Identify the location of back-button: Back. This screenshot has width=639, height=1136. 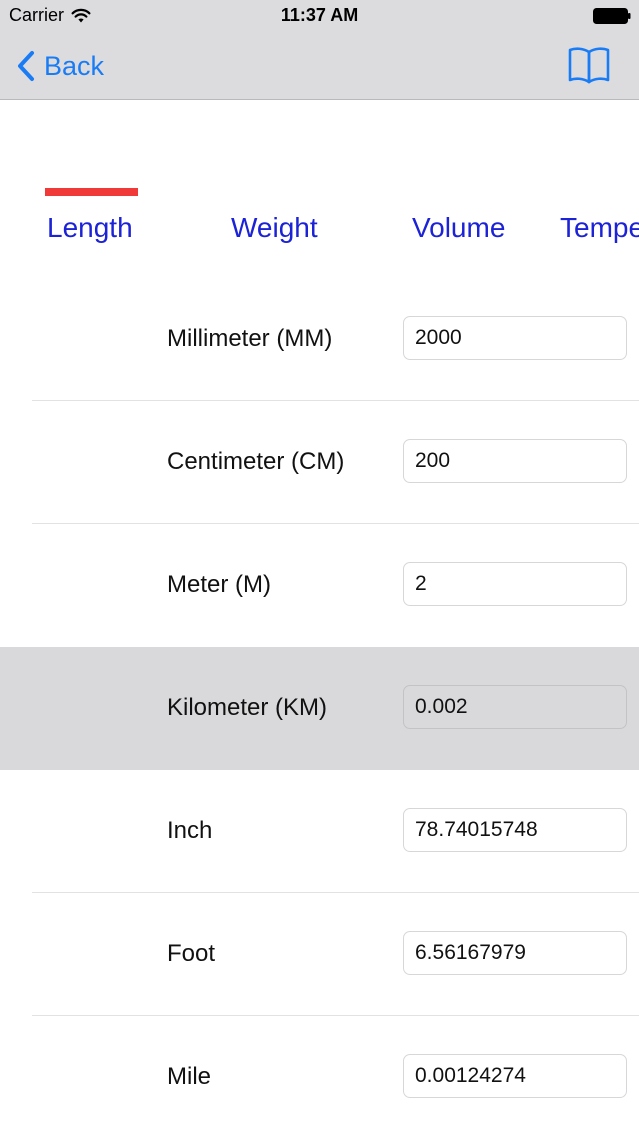
(60, 66).